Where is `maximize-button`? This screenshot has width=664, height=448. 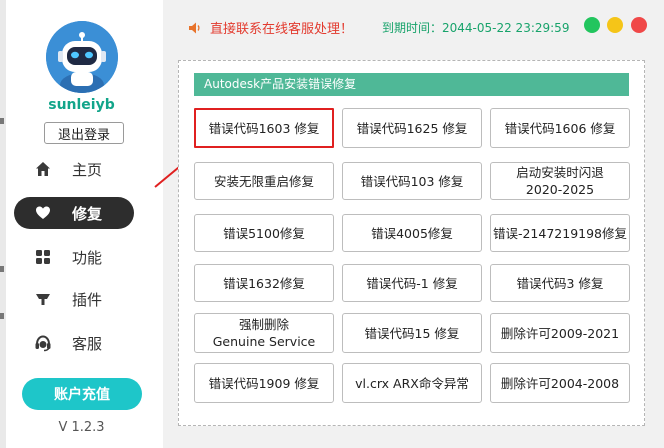 maximize-button is located at coordinates (592, 25).